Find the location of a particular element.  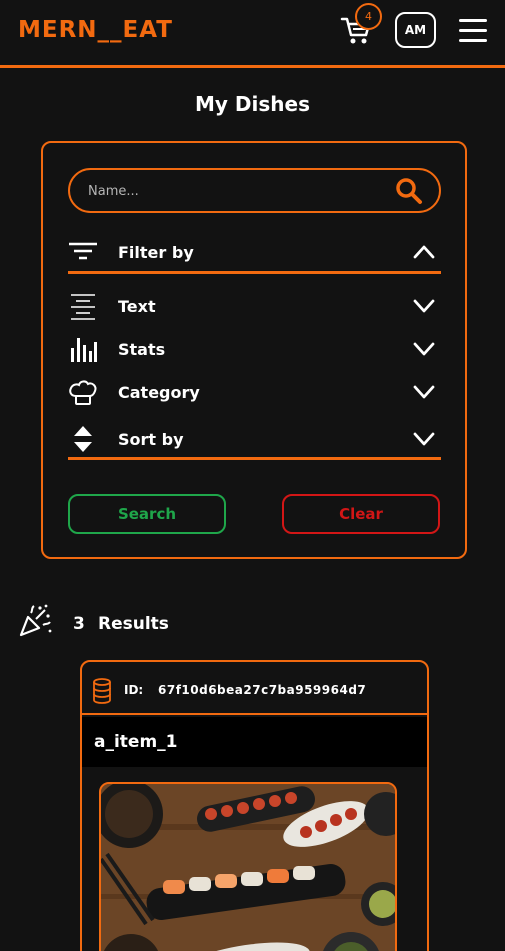

dish-id-value: 67f10d6bea27c7ba959964d7 is located at coordinates (262, 690).